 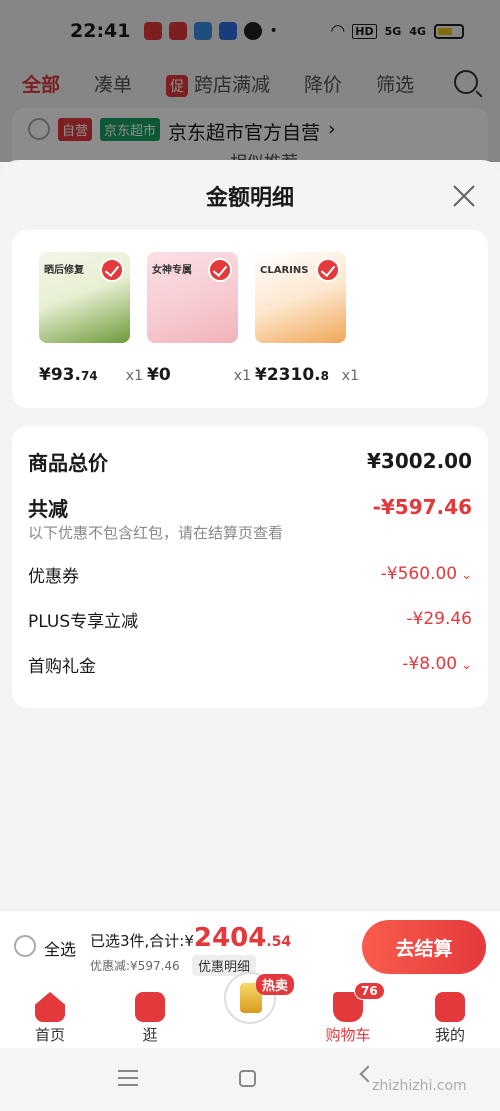 I want to click on home-button-icon, so click(x=247, y=1078).